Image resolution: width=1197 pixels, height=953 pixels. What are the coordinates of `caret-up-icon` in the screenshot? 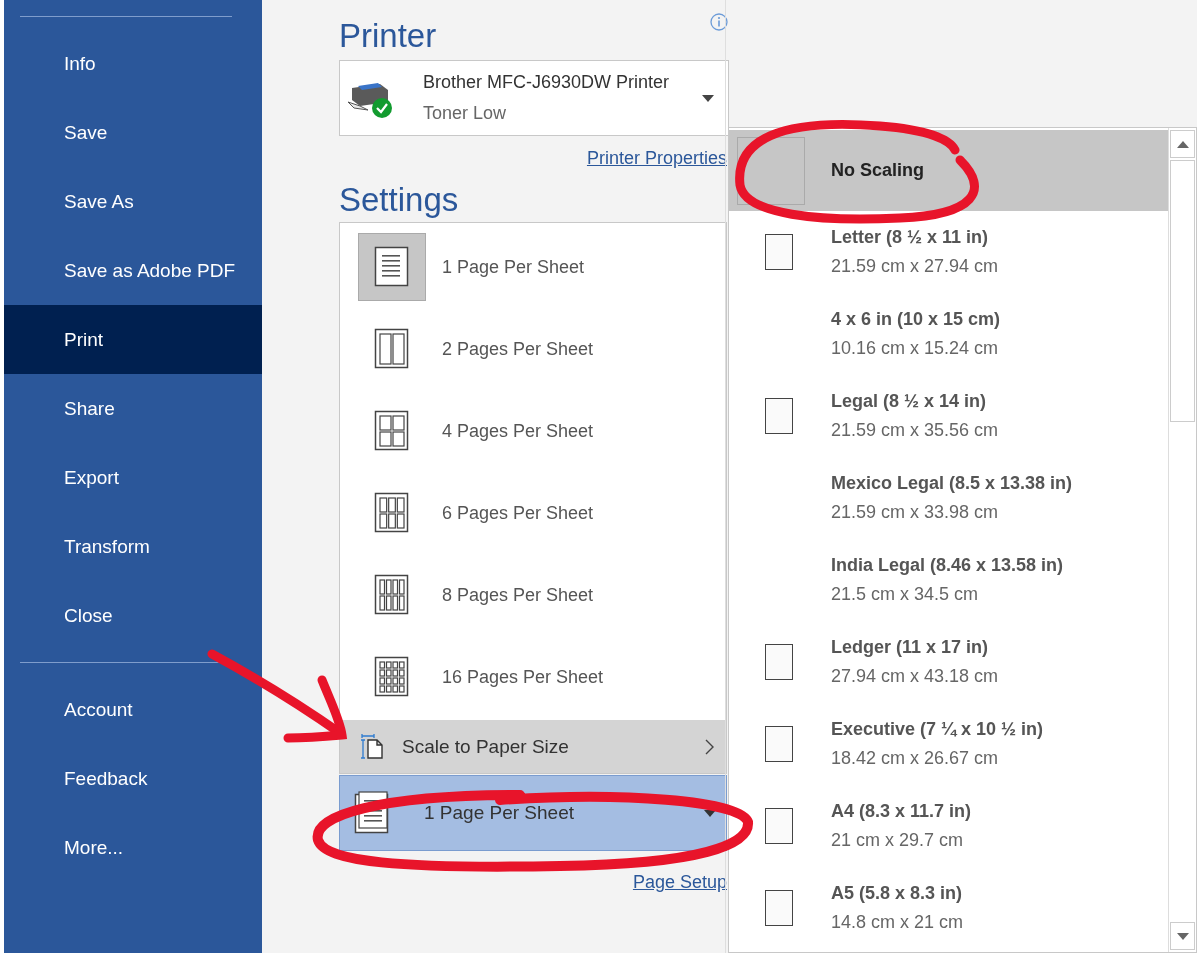 It's located at (1182, 144).